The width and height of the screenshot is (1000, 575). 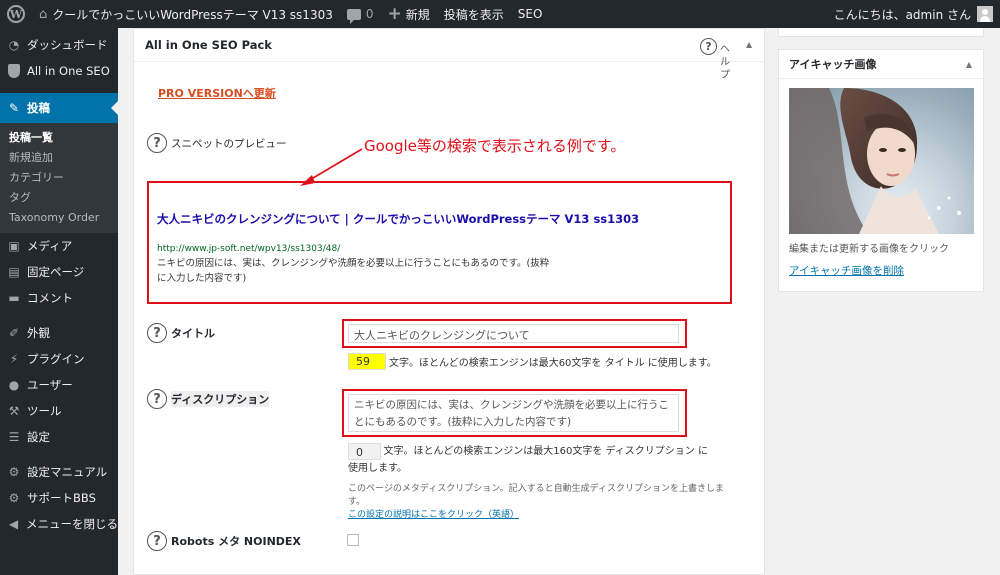 What do you see at coordinates (14, 45) in the screenshot?
I see `dashboard-gauge-icon: ◔` at bounding box center [14, 45].